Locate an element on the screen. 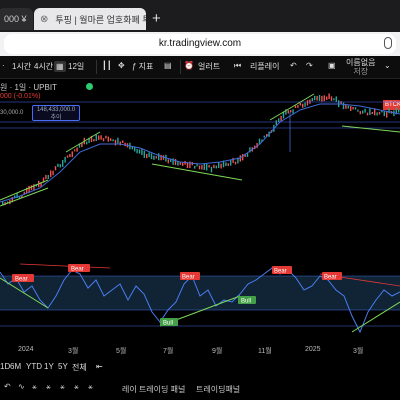 The image size is (400, 400). bull-signal-label: Bull is located at coordinates (168, 324).